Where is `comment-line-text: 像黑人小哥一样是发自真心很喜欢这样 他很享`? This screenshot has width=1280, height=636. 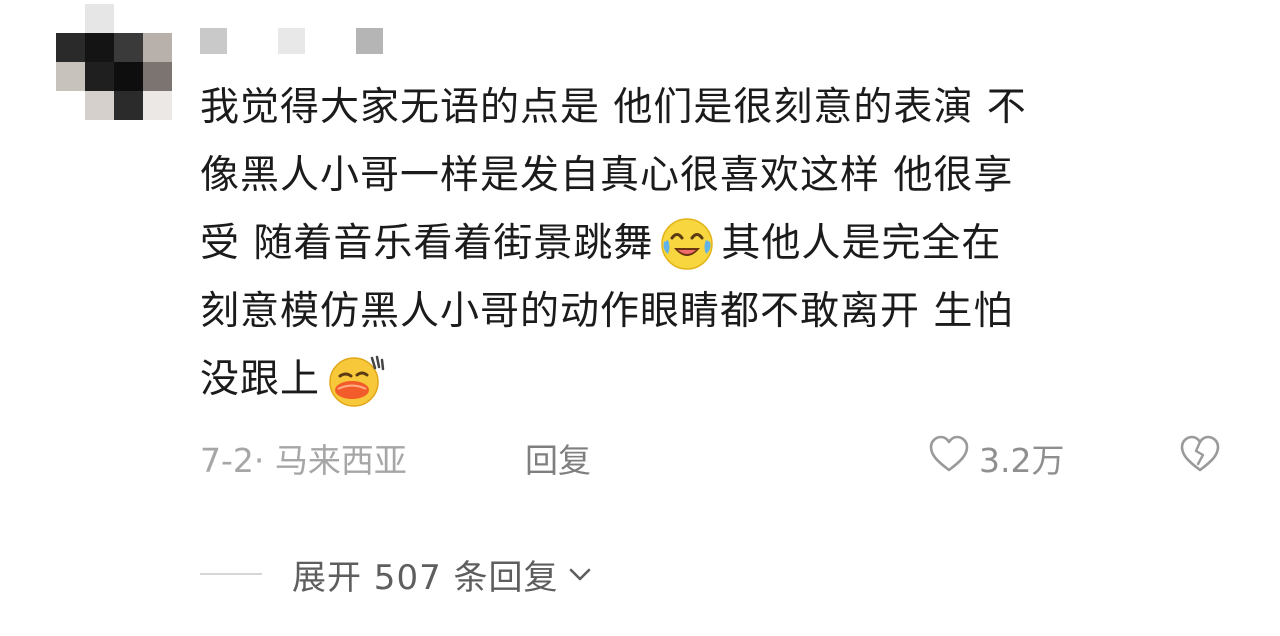 comment-line-text: 像黑人小哥一样是发自真心很喜欢这样 他很享 is located at coordinates (607, 175).